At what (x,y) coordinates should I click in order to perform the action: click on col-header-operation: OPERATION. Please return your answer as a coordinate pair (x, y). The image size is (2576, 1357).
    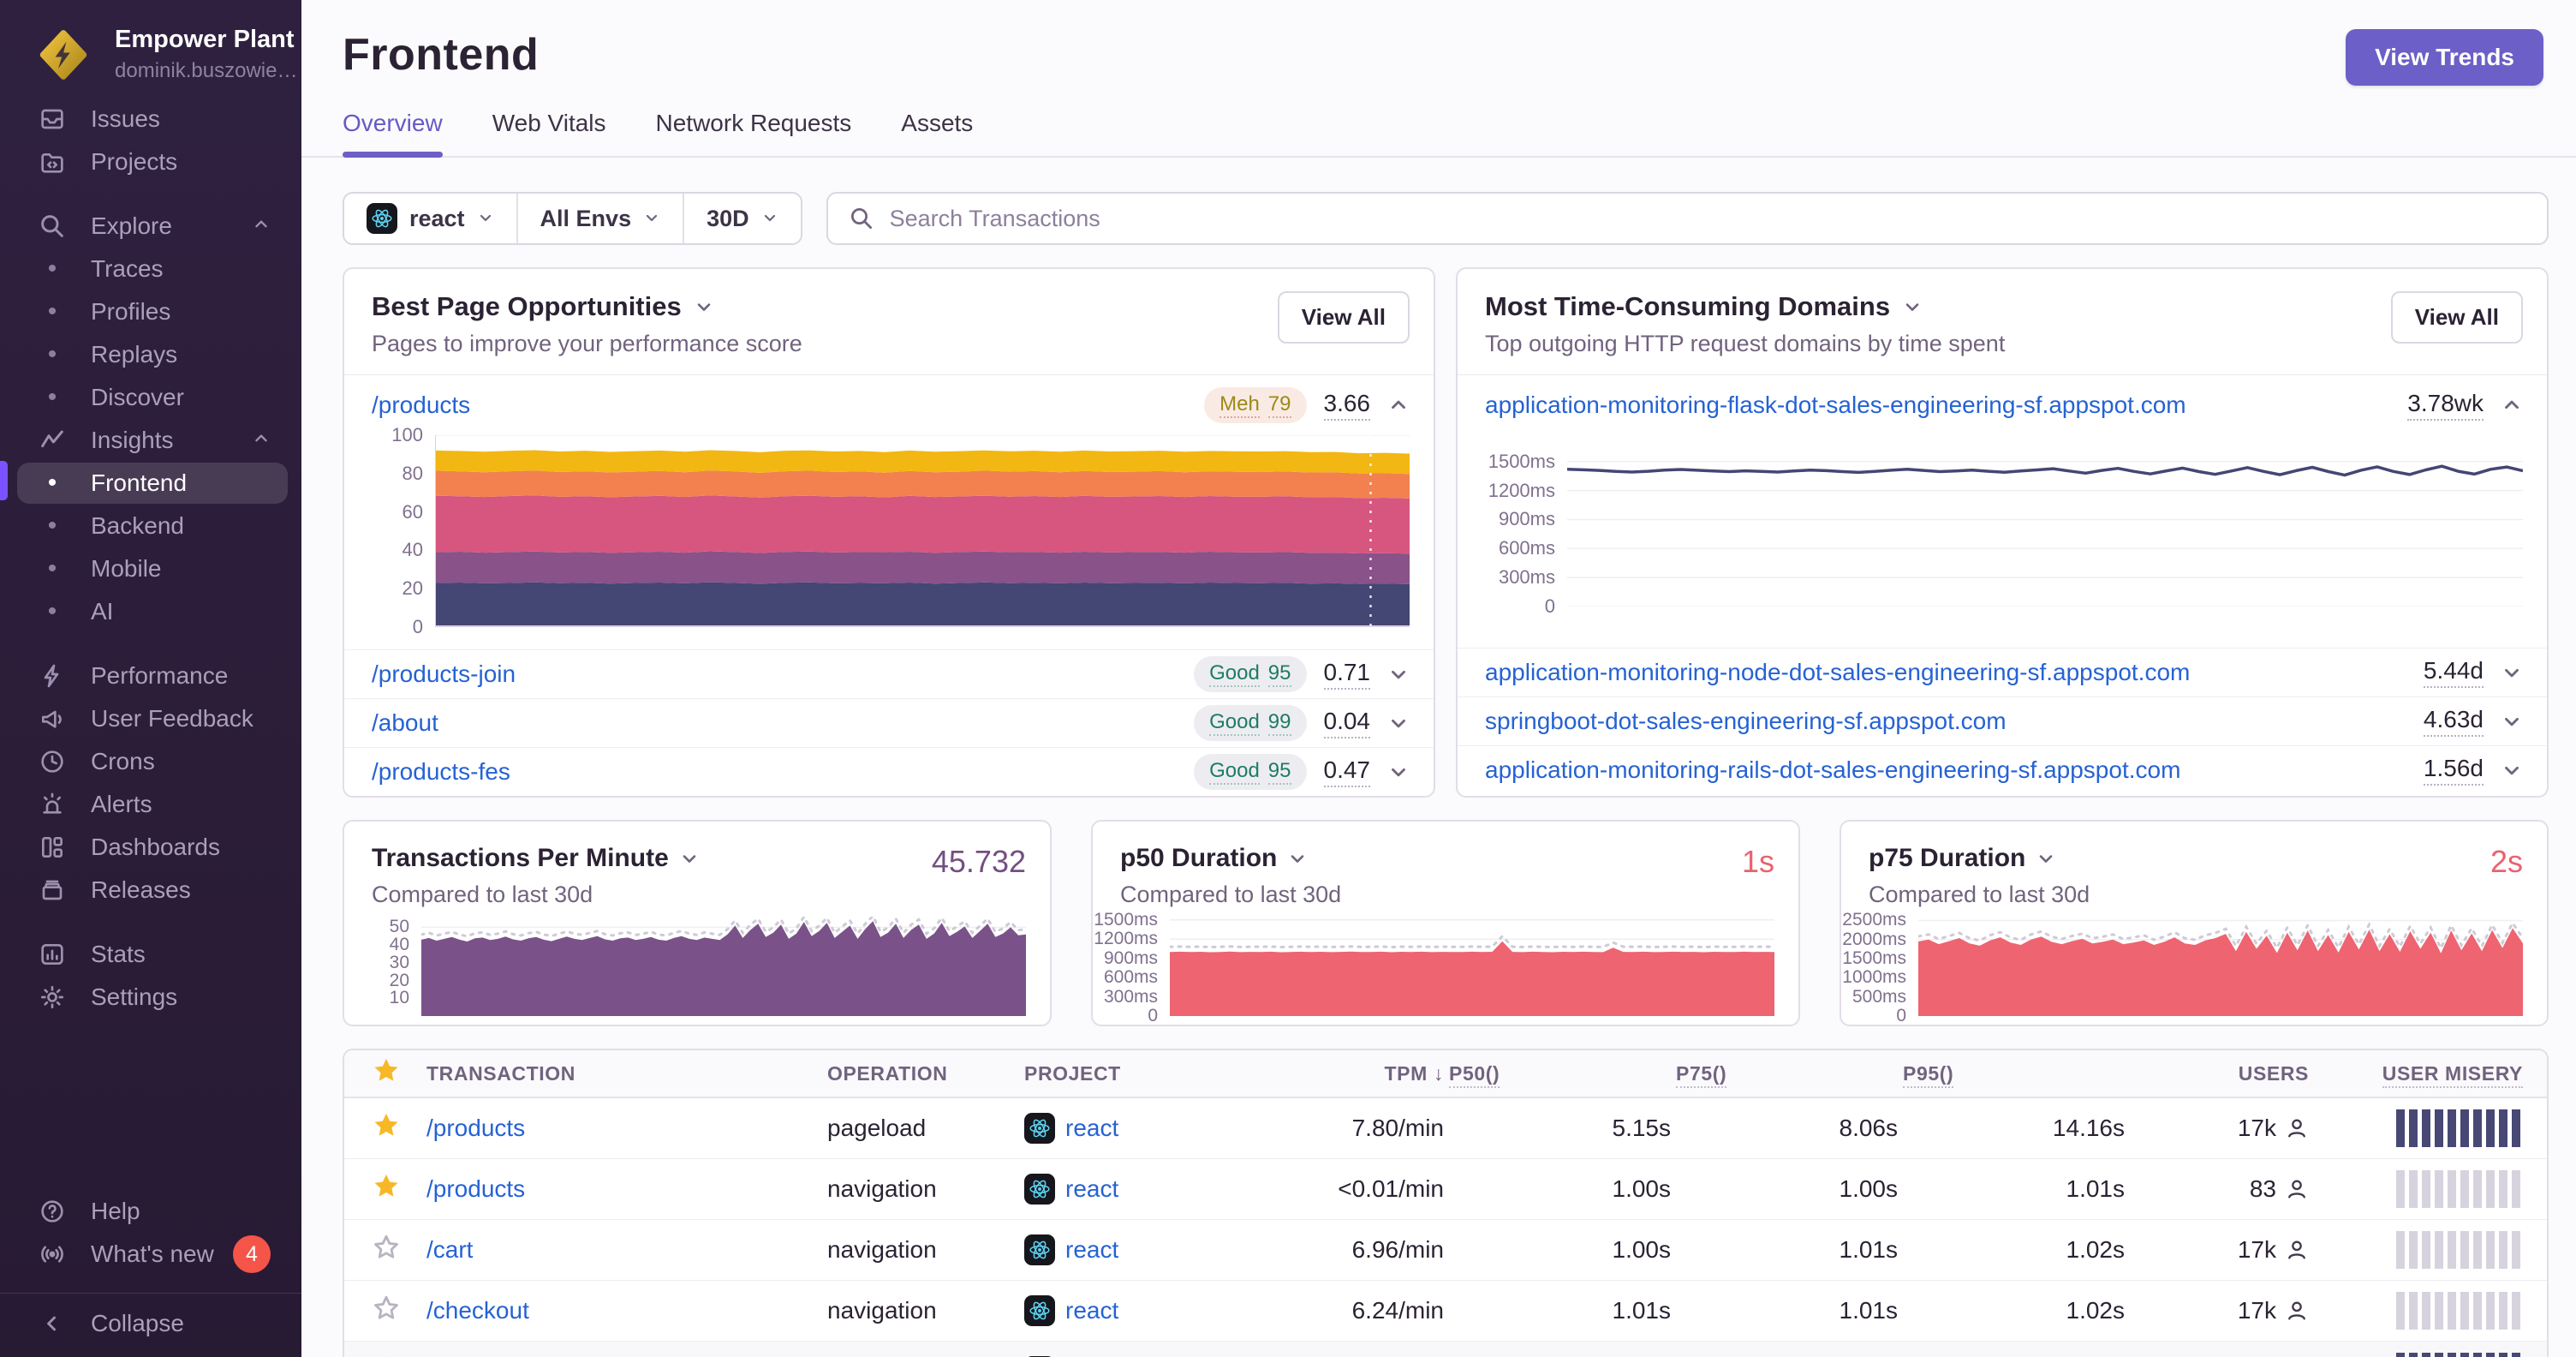
    Looking at the image, I should click on (925, 1073).